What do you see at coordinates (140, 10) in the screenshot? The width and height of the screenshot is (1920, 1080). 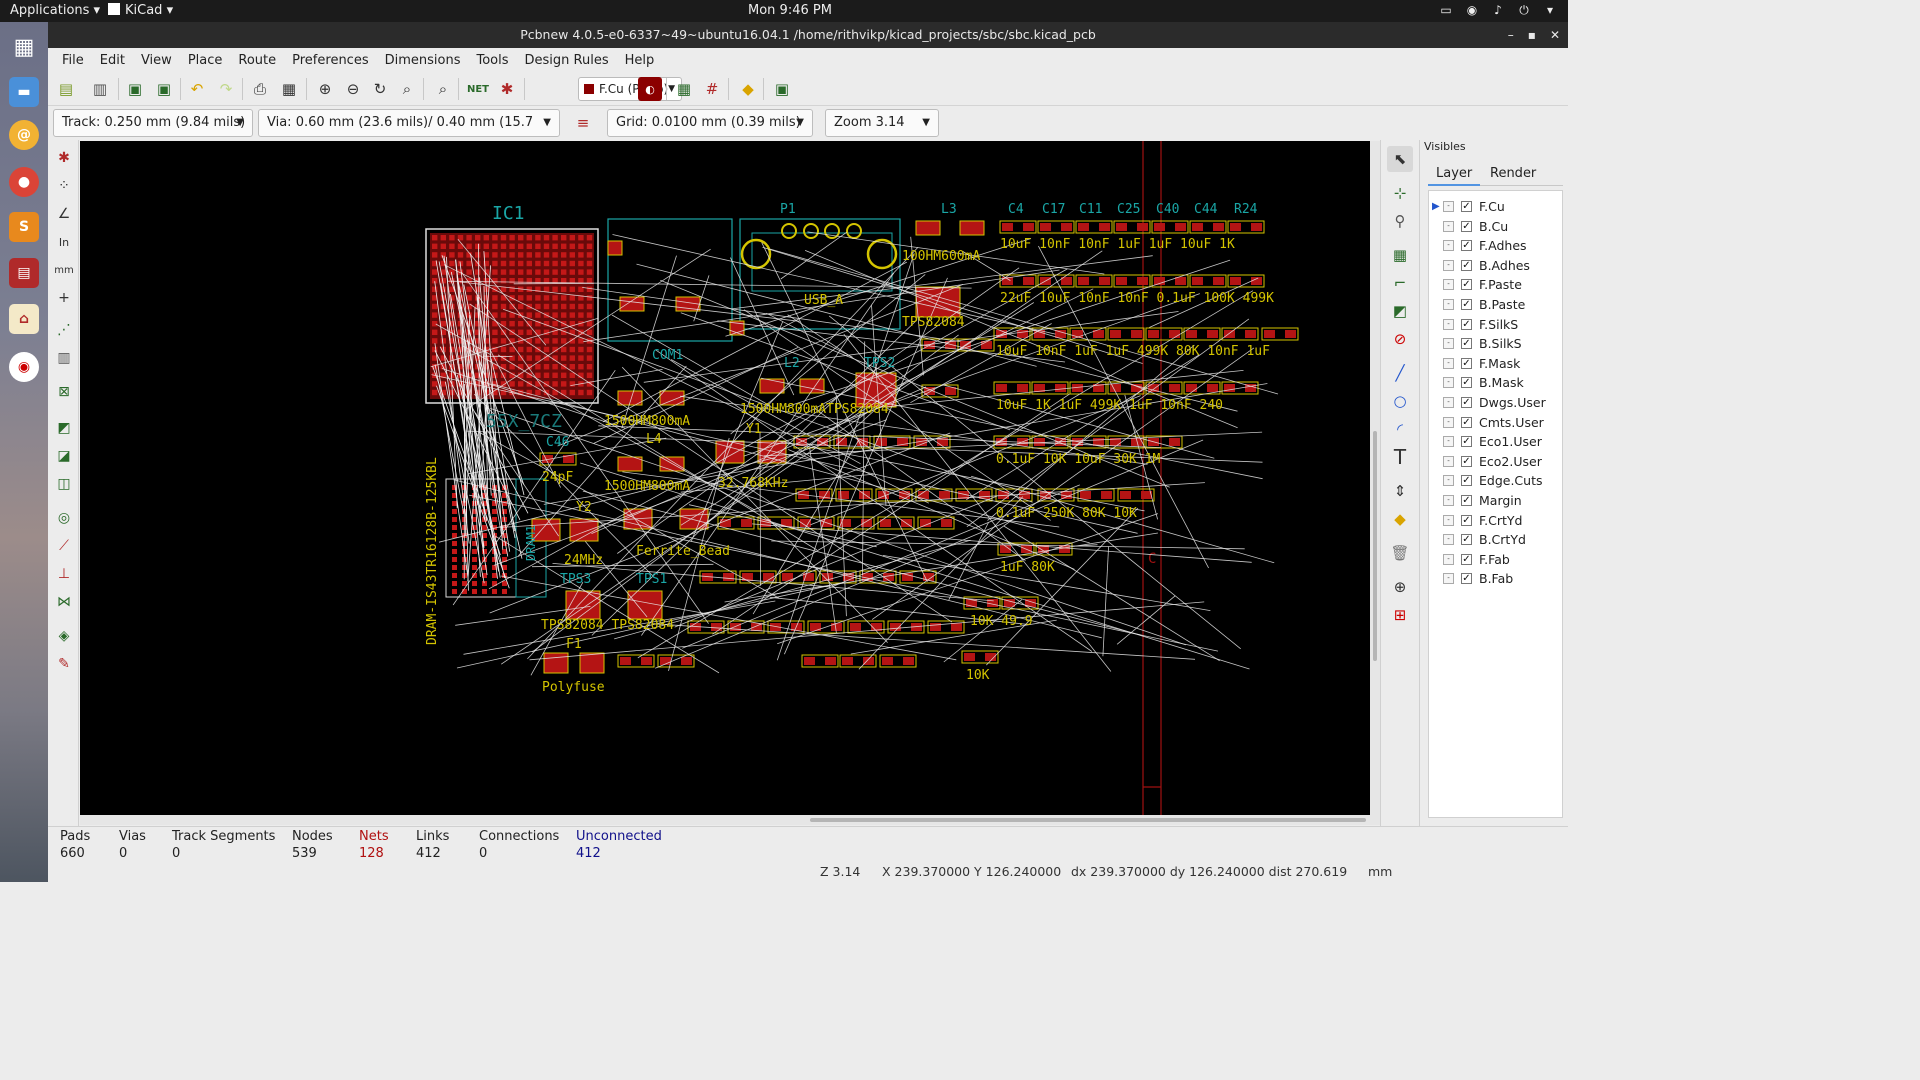 I see `kicad-app-menu: KiCad ▾` at bounding box center [140, 10].